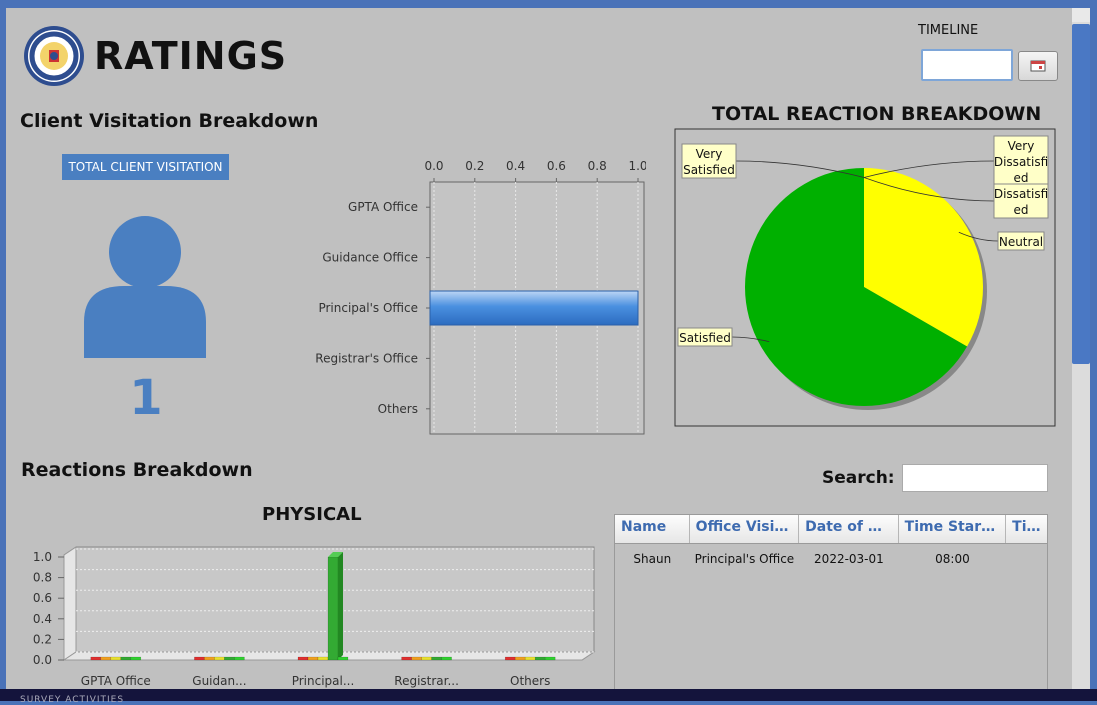  I want to click on vbar-category-label: Others, so click(530, 681).